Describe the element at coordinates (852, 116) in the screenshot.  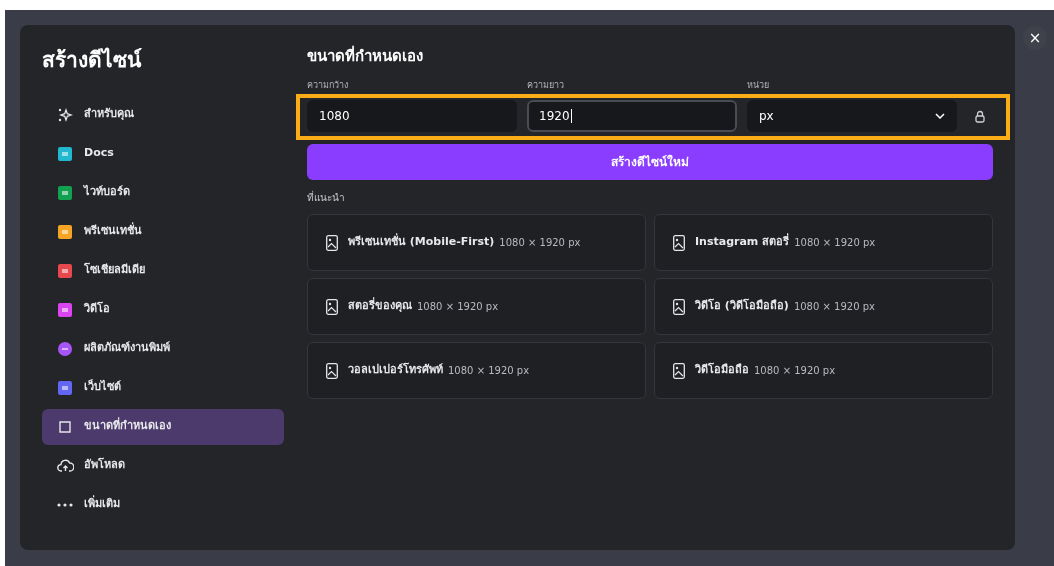
I see `unit-dropdown: px` at that location.